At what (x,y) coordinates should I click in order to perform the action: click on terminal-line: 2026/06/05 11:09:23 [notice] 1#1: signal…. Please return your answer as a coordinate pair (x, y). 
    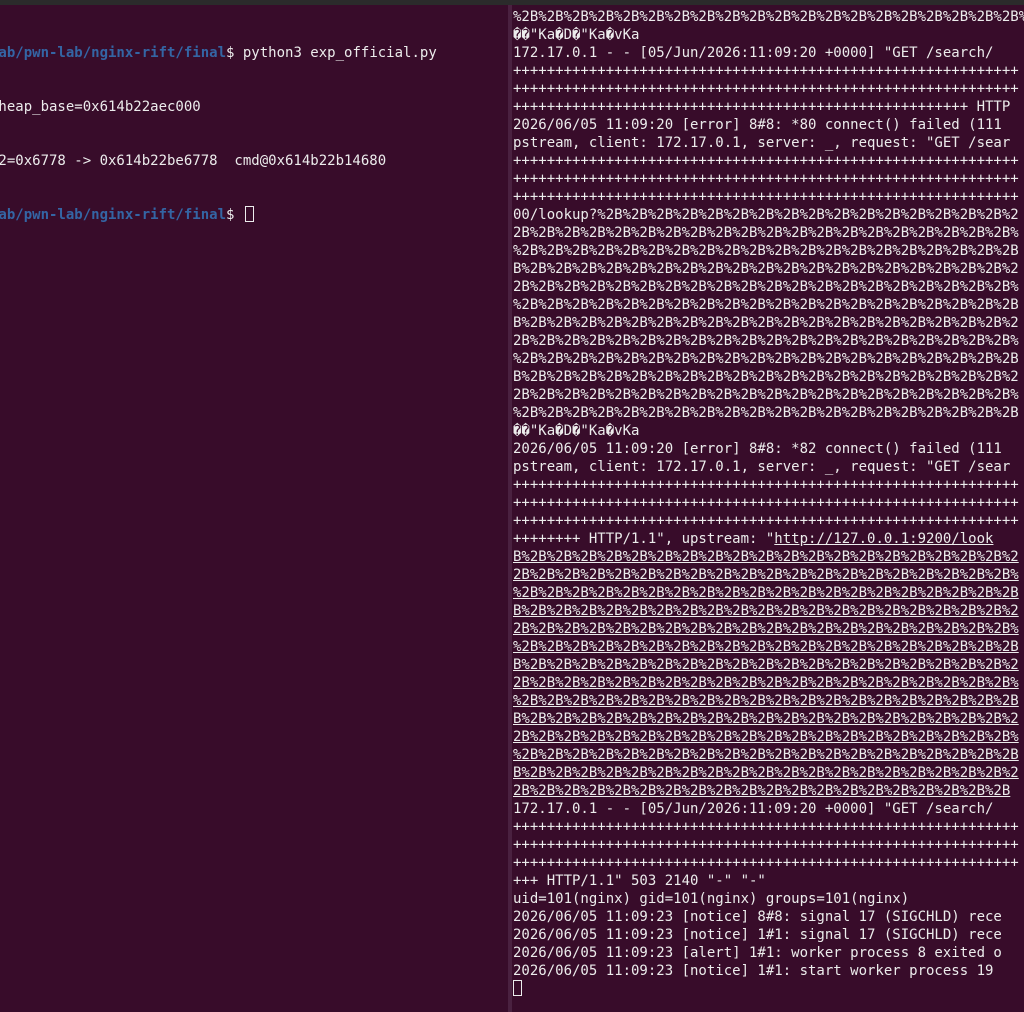
    Looking at the image, I should click on (757, 935).